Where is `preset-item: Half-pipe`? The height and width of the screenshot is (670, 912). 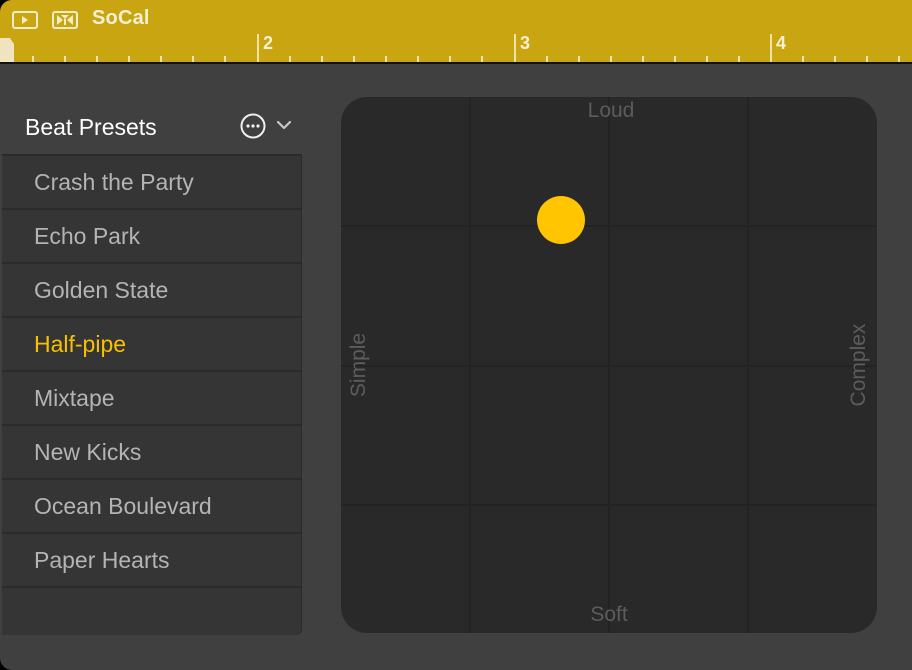
preset-item: Half-pipe is located at coordinates (151, 345).